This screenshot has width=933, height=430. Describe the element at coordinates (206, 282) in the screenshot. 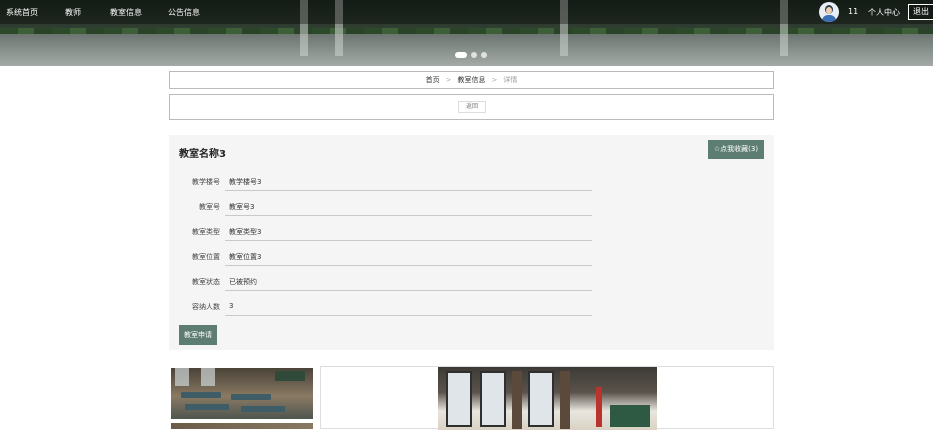

I see `field-label: 教室状态` at that location.